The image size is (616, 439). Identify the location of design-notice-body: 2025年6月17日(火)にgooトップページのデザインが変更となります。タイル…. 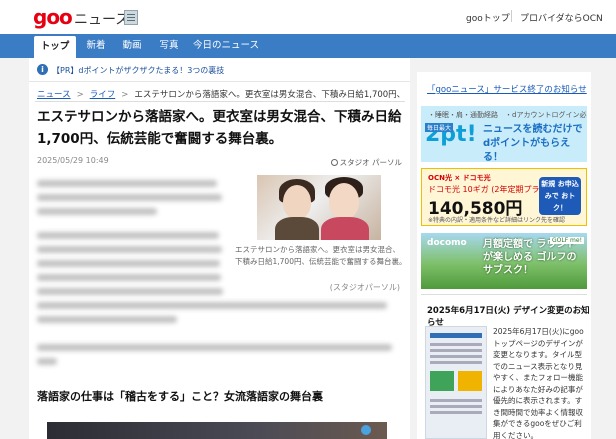
(538, 383).